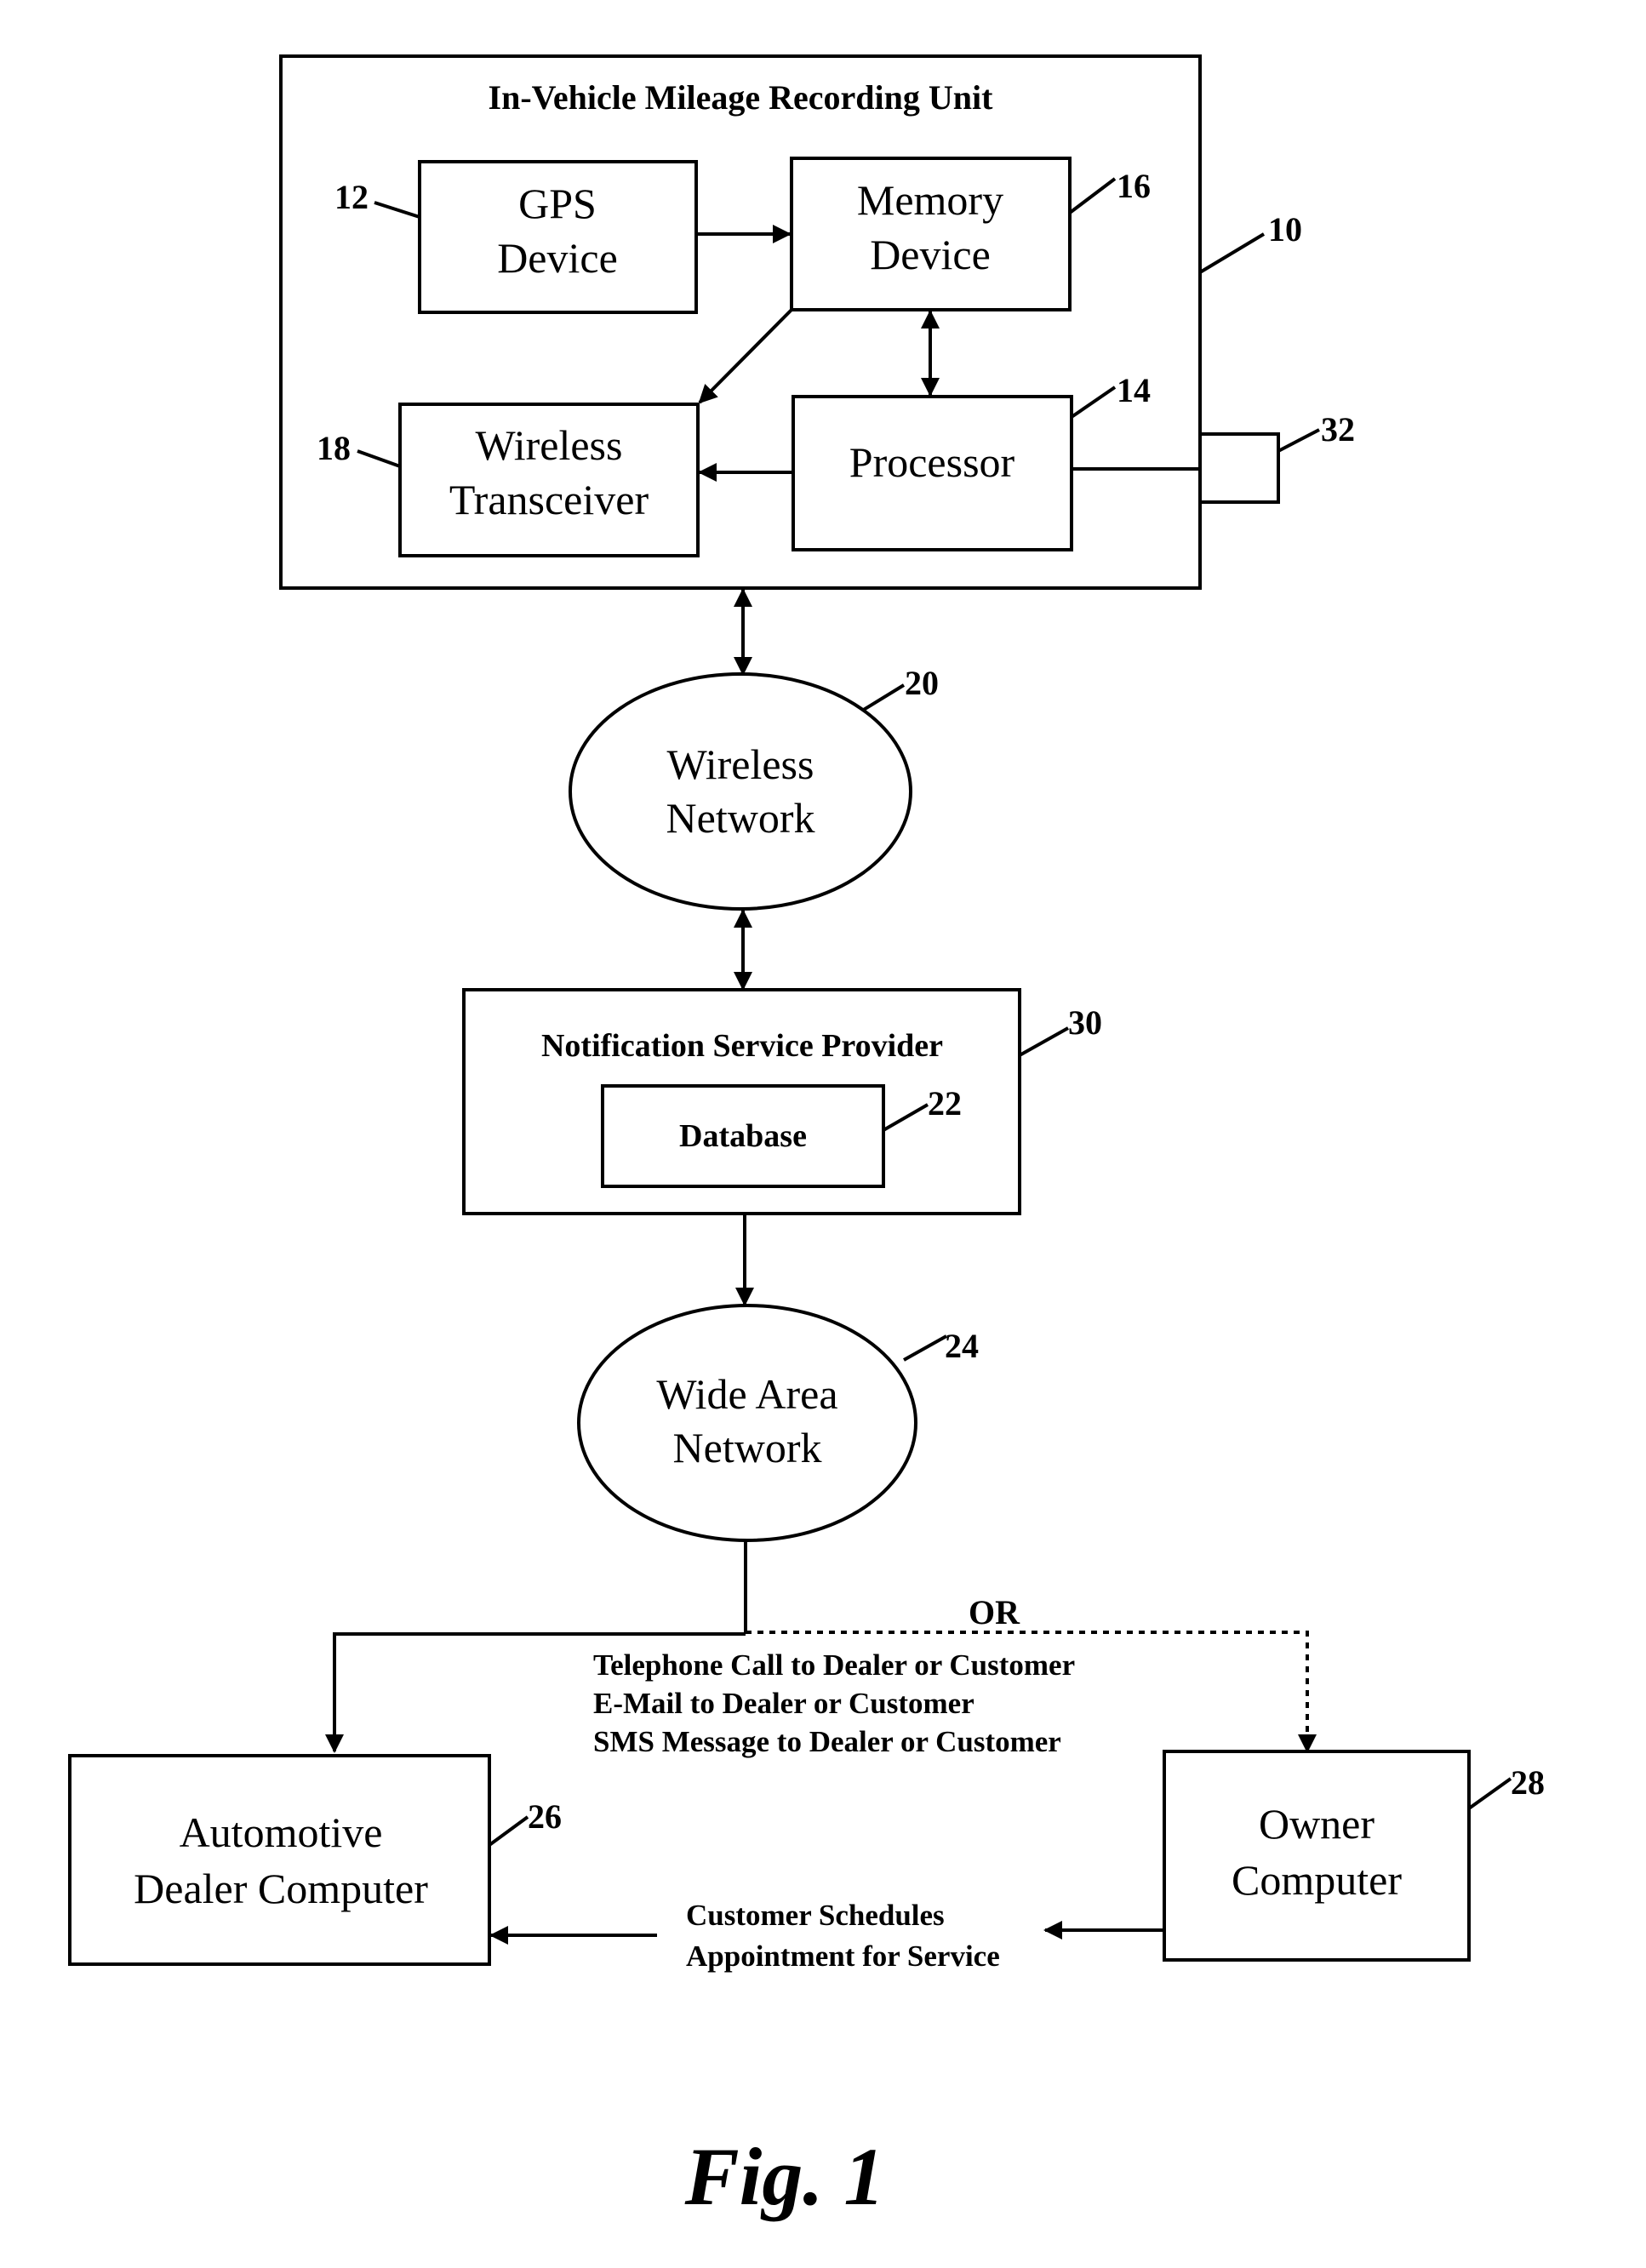  Describe the element at coordinates (1338, 429) in the screenshot. I see `ref-32: 32` at that location.